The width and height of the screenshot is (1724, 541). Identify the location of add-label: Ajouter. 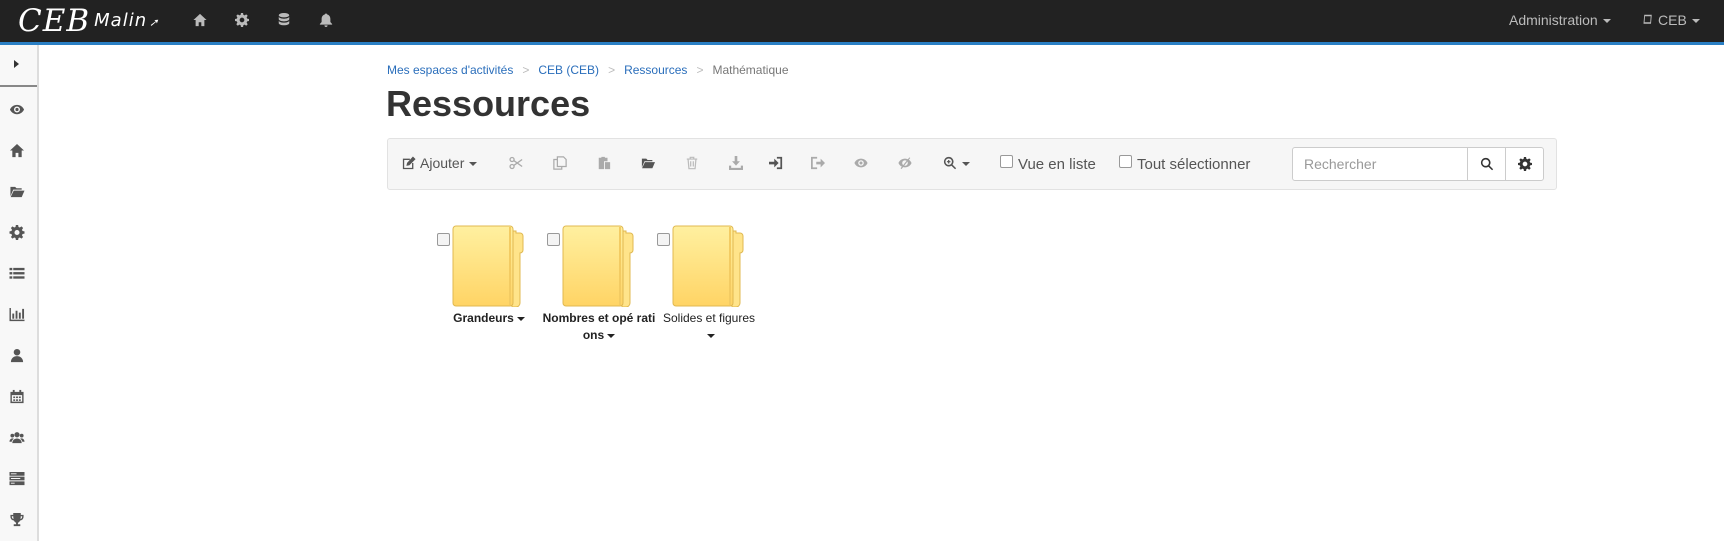
(442, 163).